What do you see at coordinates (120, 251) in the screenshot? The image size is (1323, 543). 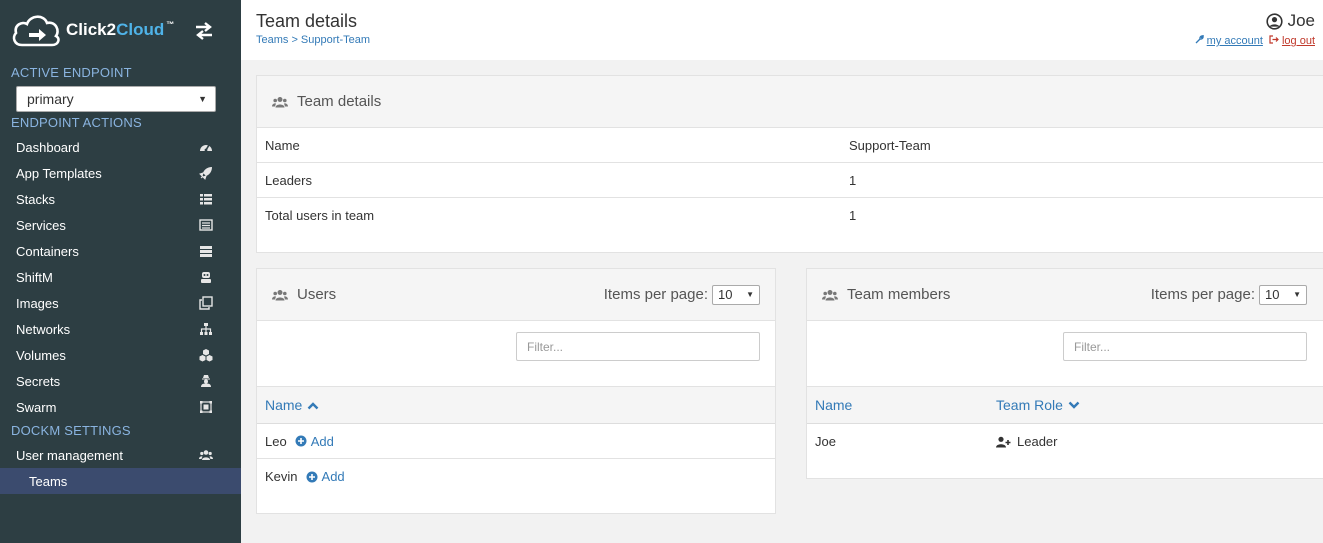 I see `sidebar-item-containers: Containers` at bounding box center [120, 251].